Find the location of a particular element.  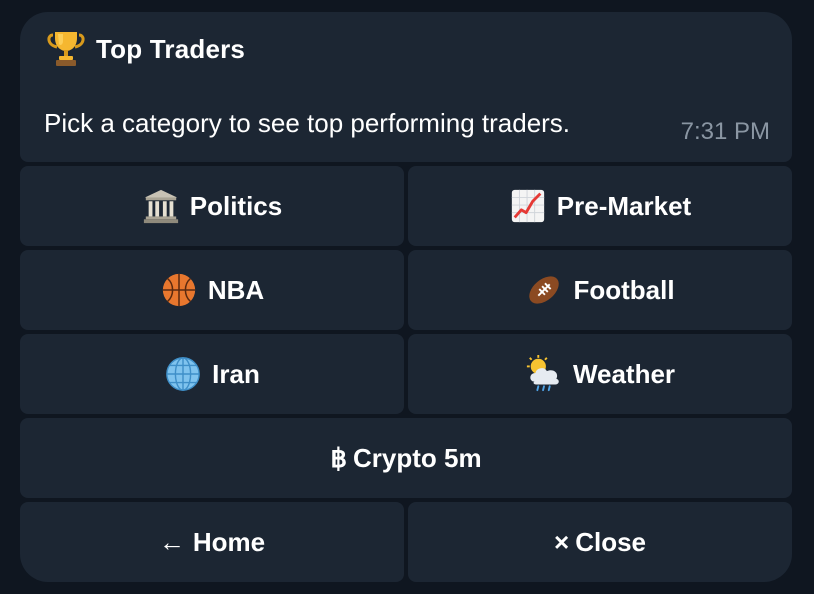

classical-building-icon is located at coordinates (160, 206).